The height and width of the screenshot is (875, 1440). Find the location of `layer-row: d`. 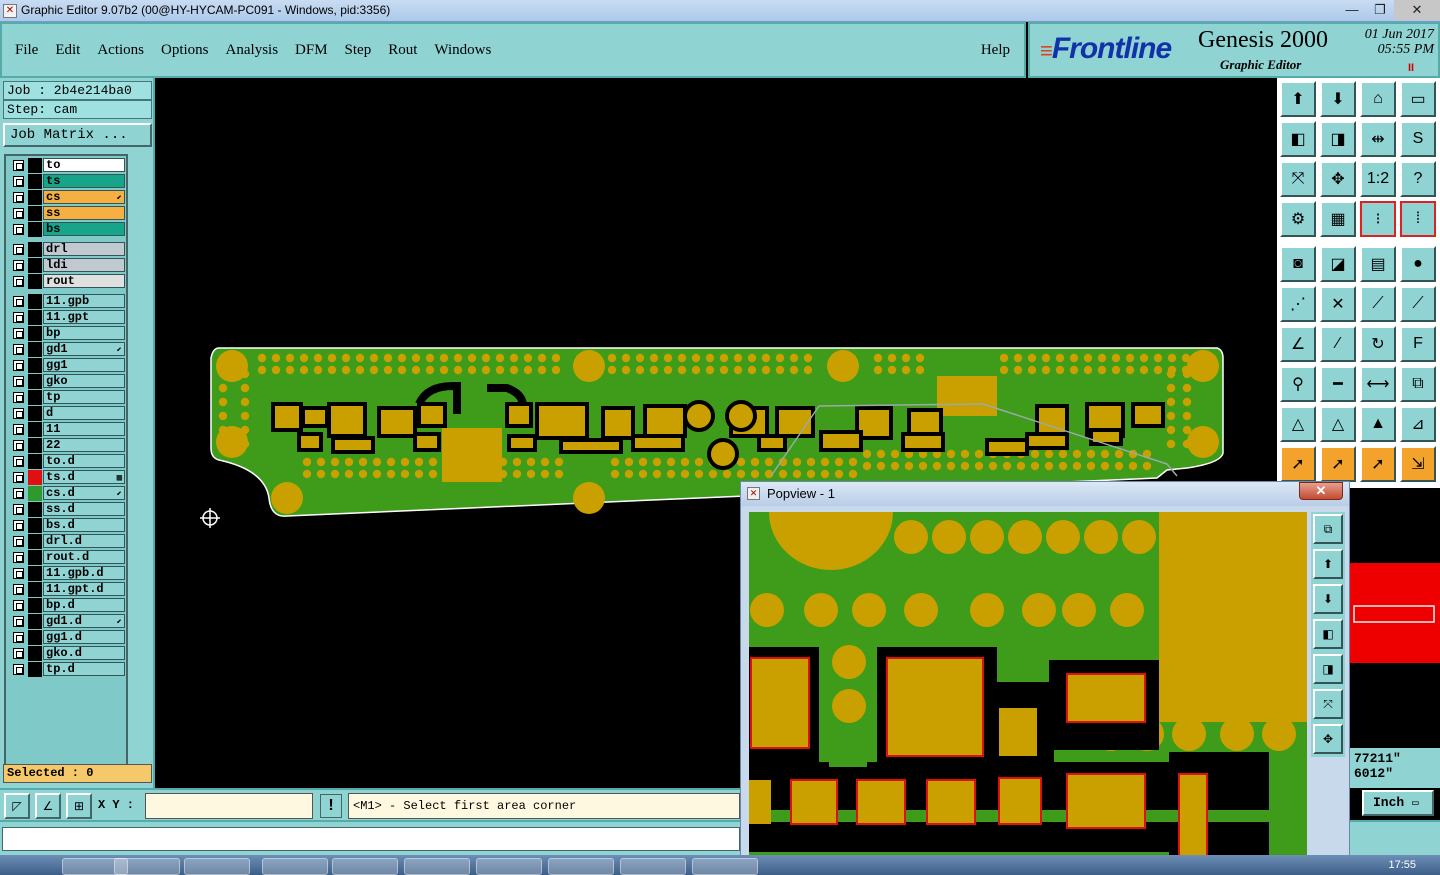

layer-row: d is located at coordinates (68, 413).